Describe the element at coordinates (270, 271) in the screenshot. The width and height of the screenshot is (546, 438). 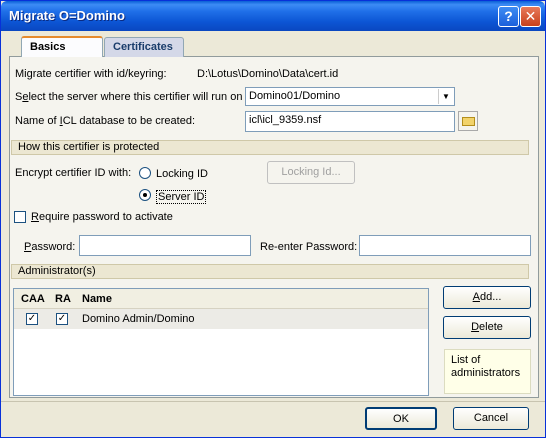
I see `administrators-section-header: Administrator(s)` at that location.